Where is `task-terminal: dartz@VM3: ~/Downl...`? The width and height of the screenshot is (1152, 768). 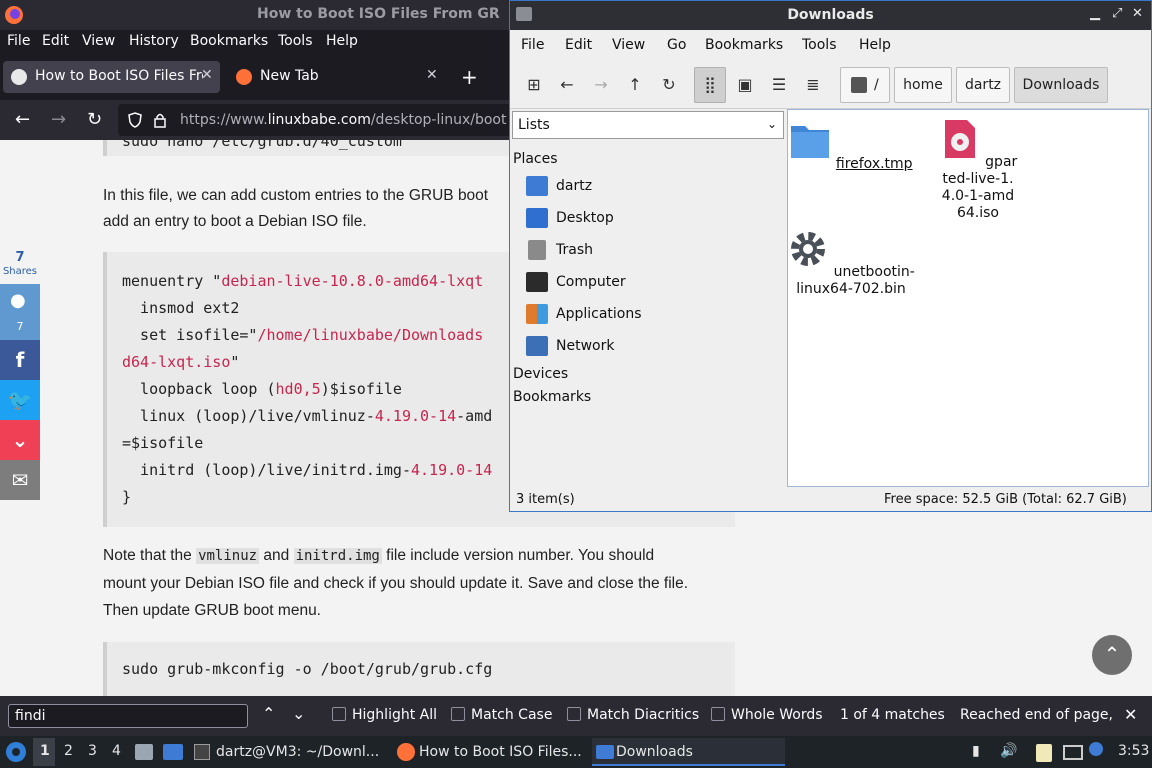
task-terminal: dartz@VM3: ~/Downl... is located at coordinates (290, 752).